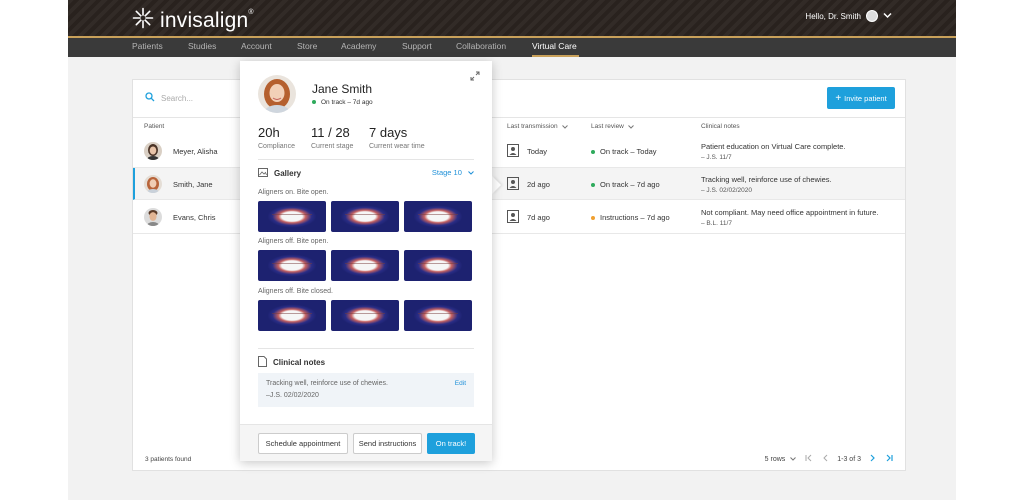  What do you see at coordinates (889, 459) in the screenshot?
I see `last-page-icon` at bounding box center [889, 459].